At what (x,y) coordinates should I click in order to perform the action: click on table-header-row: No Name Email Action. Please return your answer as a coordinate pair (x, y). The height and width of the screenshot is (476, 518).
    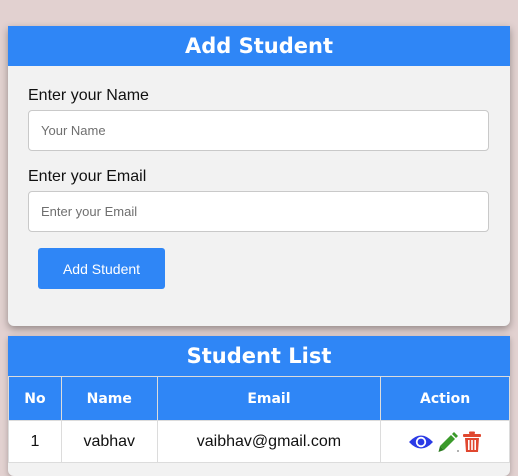
    Looking at the image, I should click on (259, 398).